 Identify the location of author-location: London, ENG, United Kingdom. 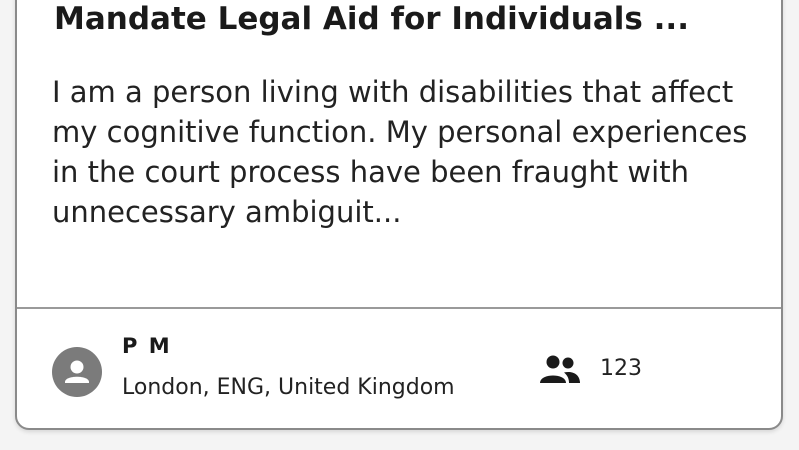
(288, 387).